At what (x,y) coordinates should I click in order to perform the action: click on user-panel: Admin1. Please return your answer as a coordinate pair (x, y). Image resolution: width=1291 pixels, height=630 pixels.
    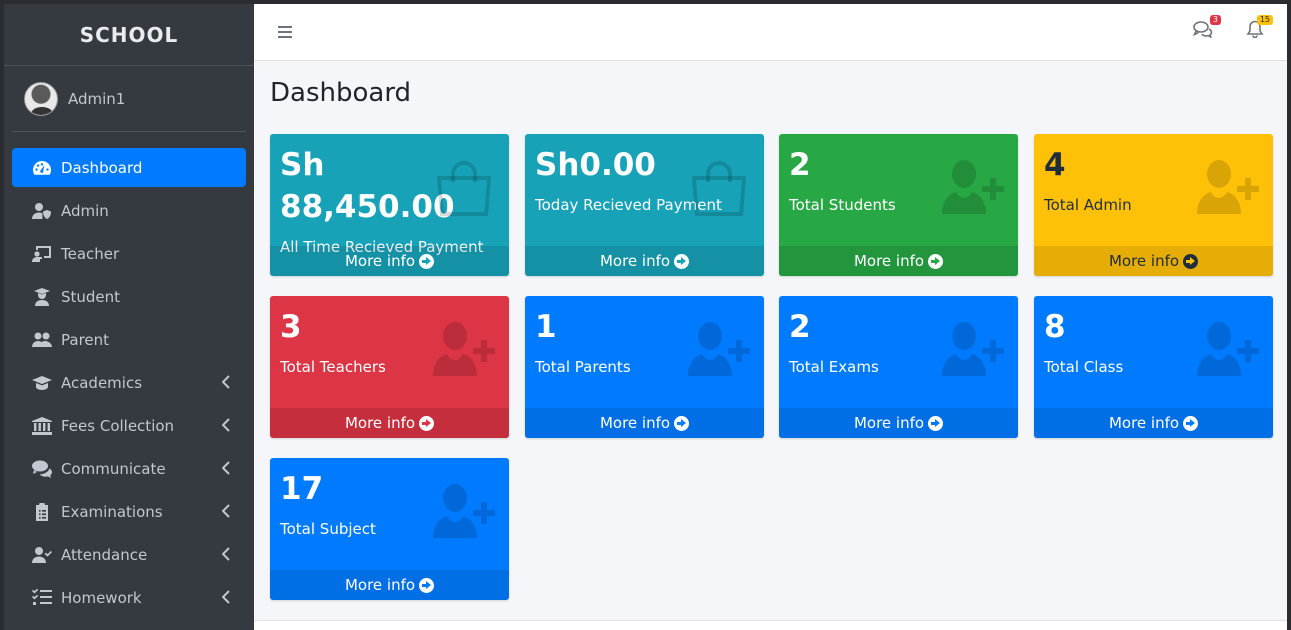
    Looking at the image, I should click on (129, 99).